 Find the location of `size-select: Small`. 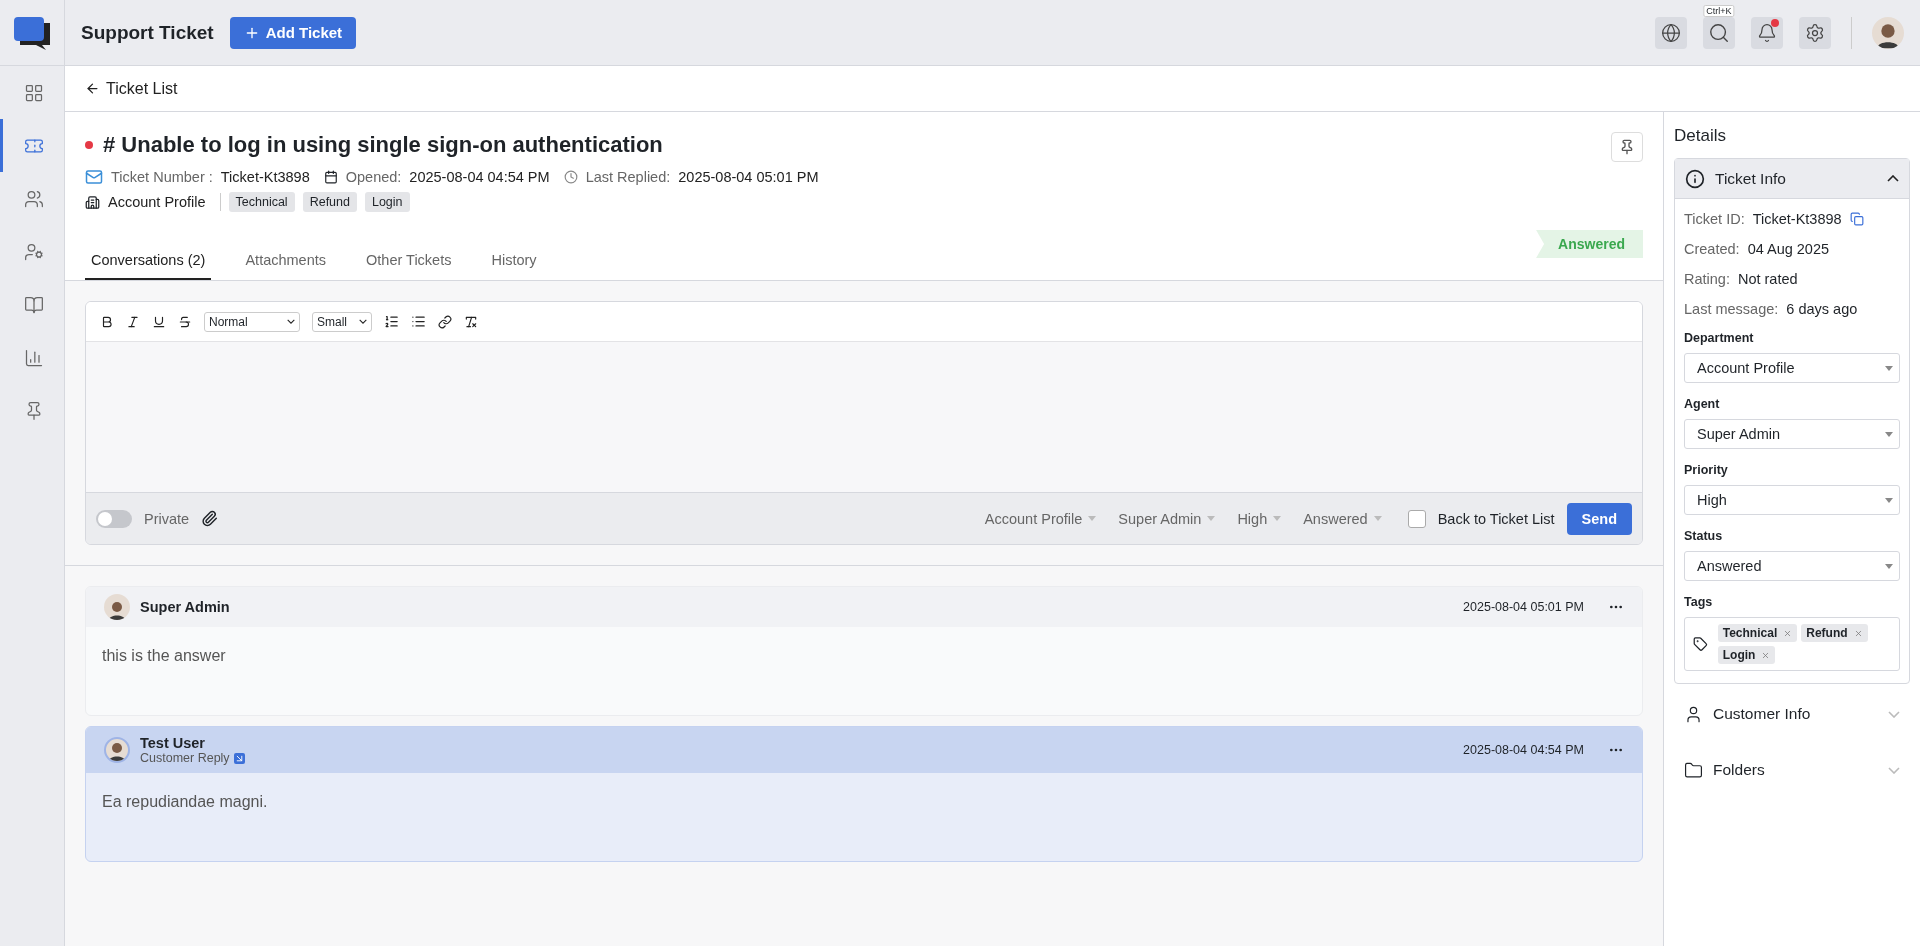

size-select: Small is located at coordinates (342, 321).